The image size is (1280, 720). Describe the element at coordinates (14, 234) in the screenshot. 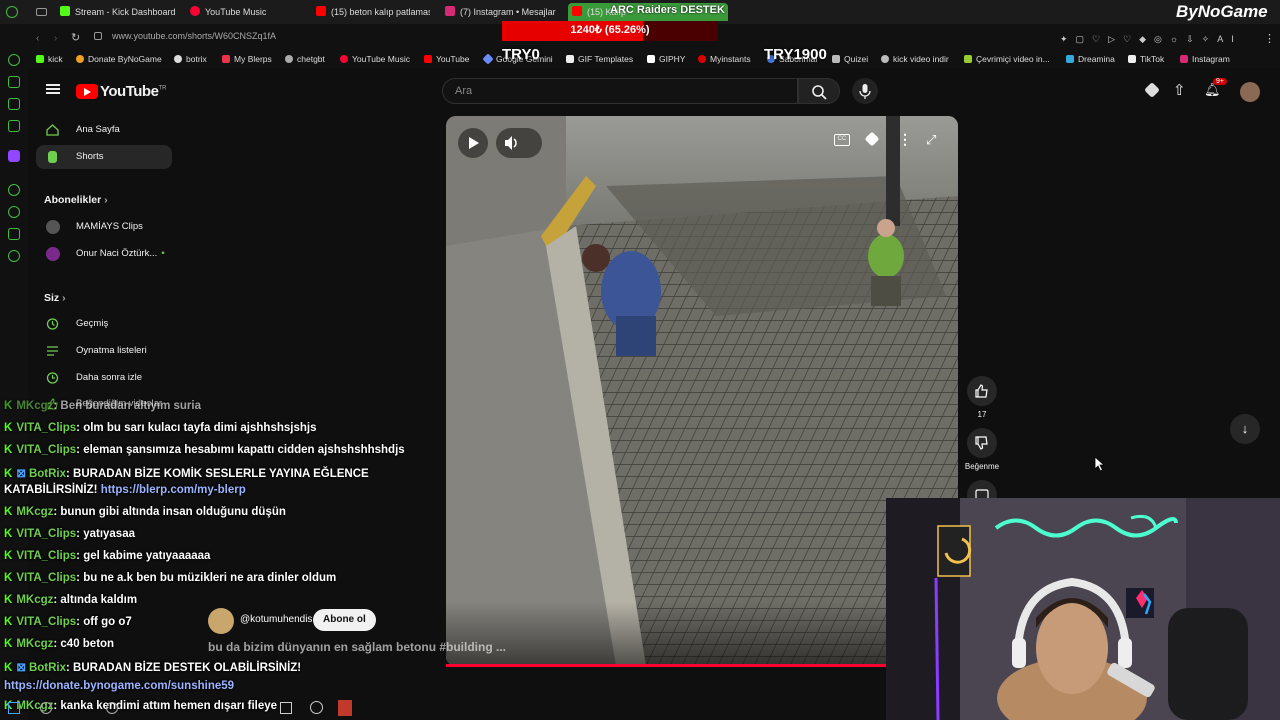

I see `copilot-icon` at that location.